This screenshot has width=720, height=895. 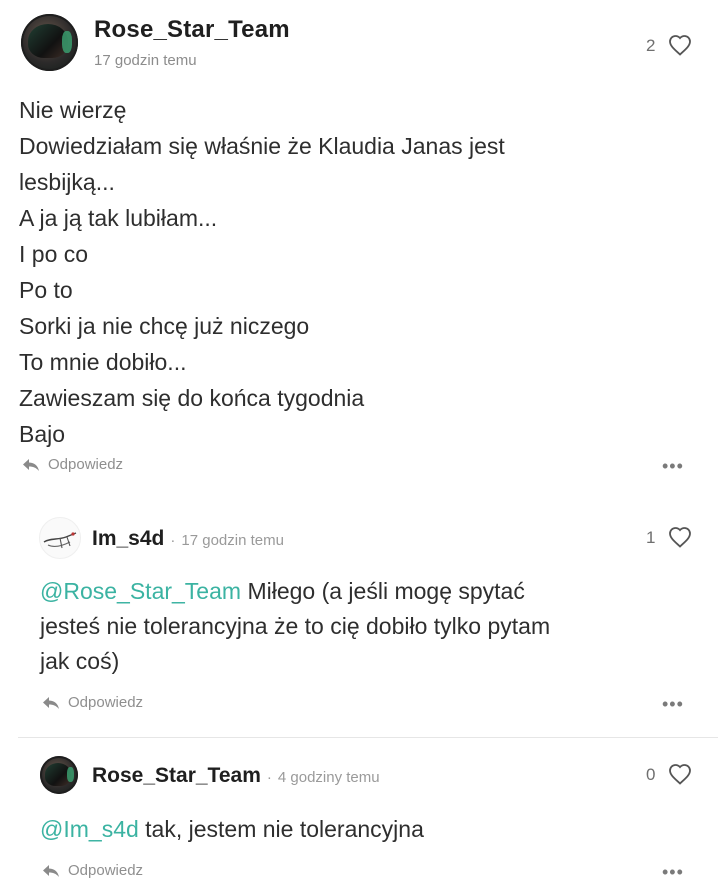 I want to click on comment-text: Miłego (a jeśli mogę spytać, so click(x=383, y=591).